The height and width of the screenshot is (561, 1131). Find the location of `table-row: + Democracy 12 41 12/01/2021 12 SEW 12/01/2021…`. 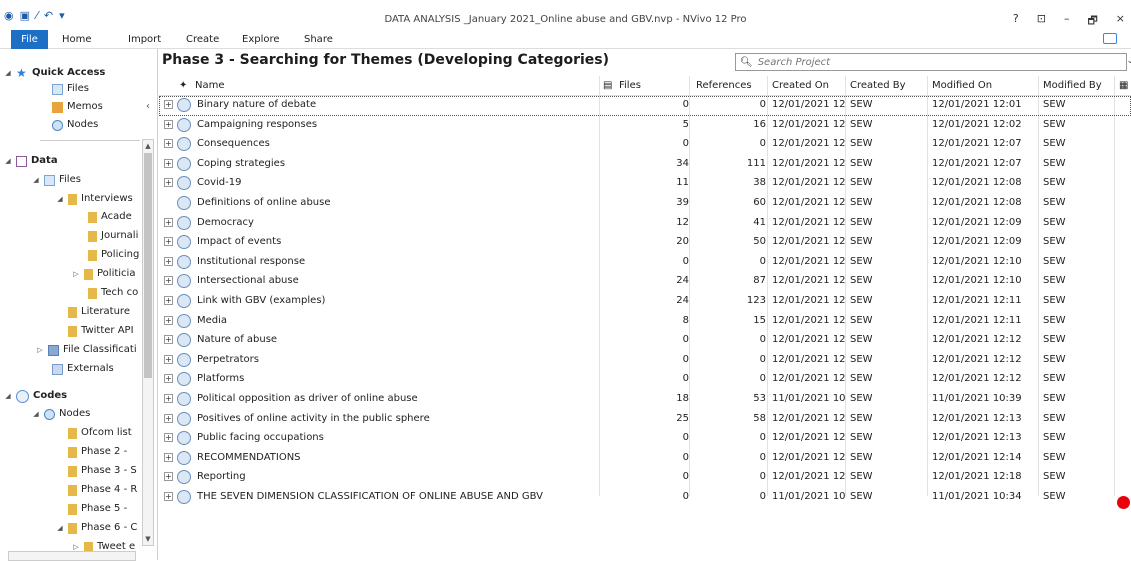

table-row: + Democracy 12 41 12/01/2021 12 SEW 12/01/2021… is located at coordinates (645, 224).